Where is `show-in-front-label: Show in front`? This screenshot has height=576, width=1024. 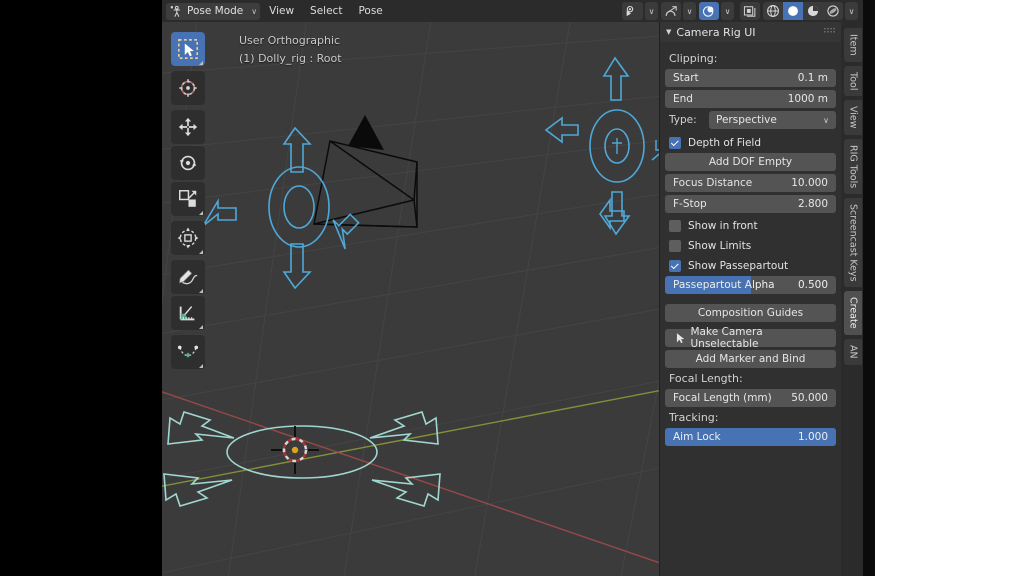 show-in-front-label: Show in front is located at coordinates (723, 225).